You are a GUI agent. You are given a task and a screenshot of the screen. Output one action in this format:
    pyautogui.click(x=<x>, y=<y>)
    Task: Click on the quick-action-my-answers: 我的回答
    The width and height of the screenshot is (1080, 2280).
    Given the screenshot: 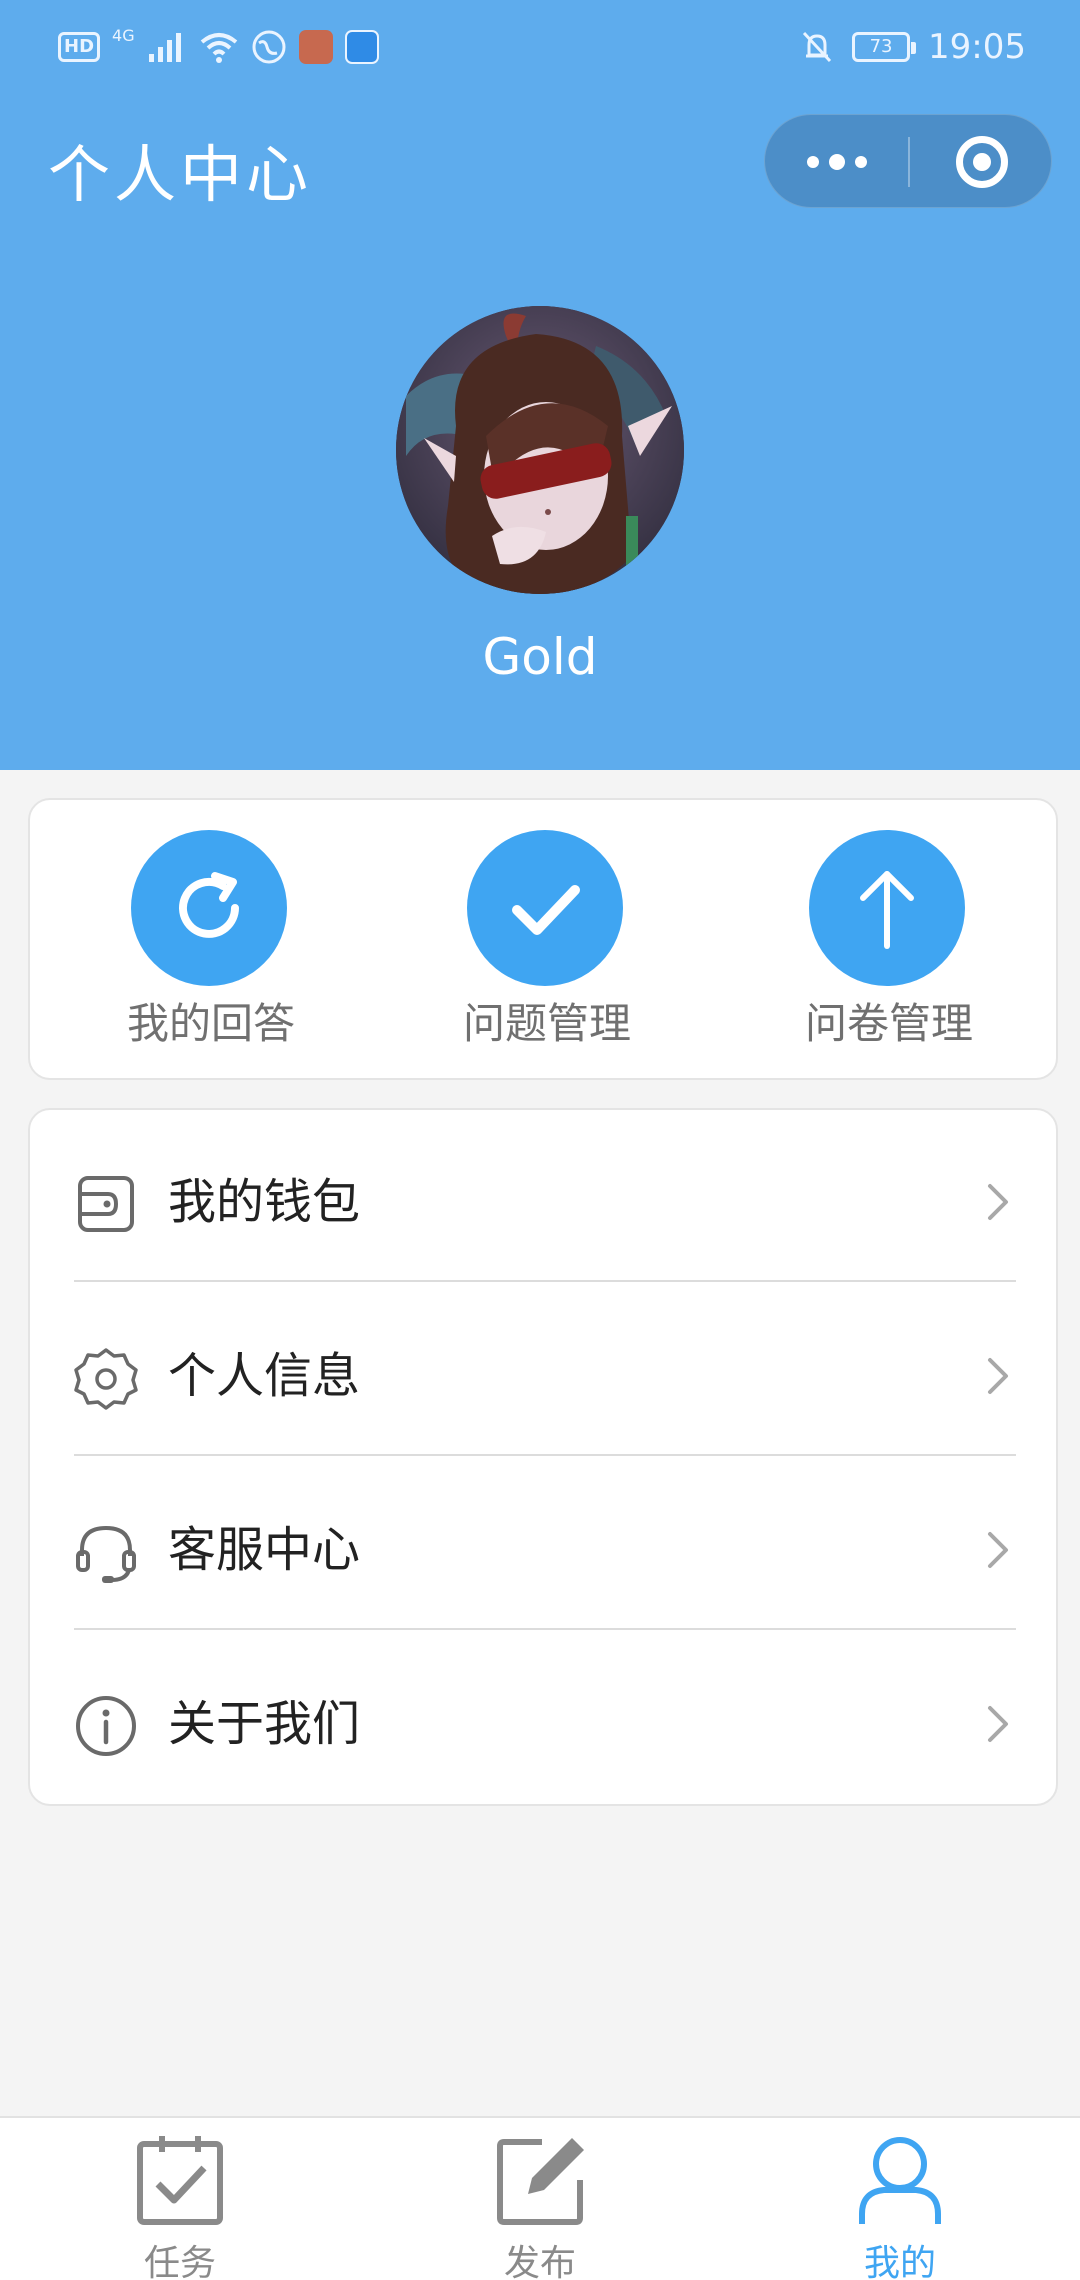 What is the action you would take?
    pyautogui.click(x=211, y=945)
    